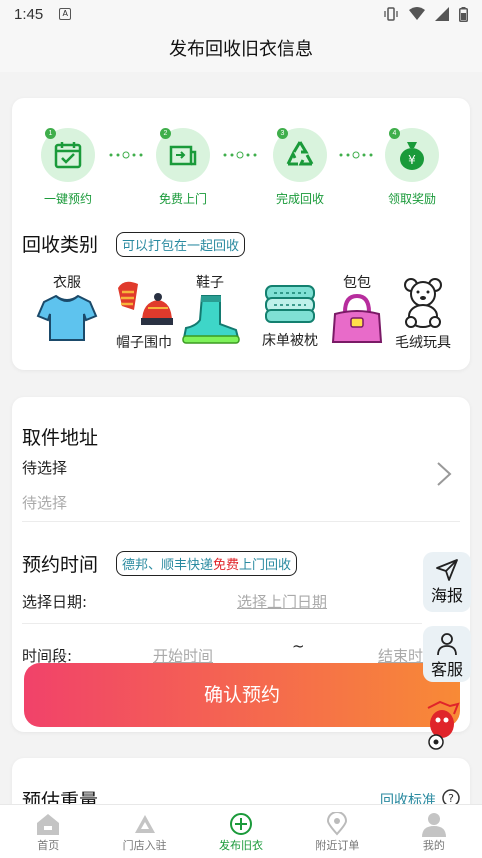 This screenshot has width=482, height=858. I want to click on store-icon, so click(144, 824).